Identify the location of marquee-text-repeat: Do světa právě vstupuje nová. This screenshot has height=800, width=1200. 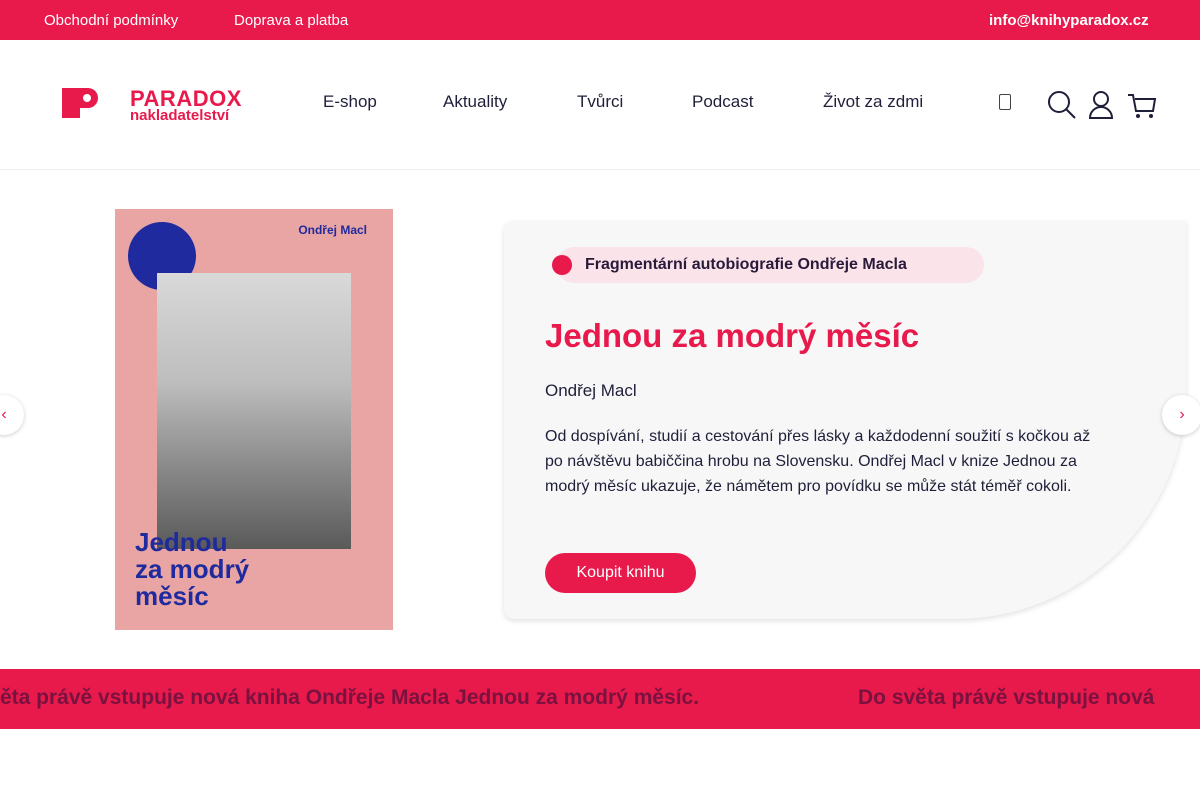
(1006, 697).